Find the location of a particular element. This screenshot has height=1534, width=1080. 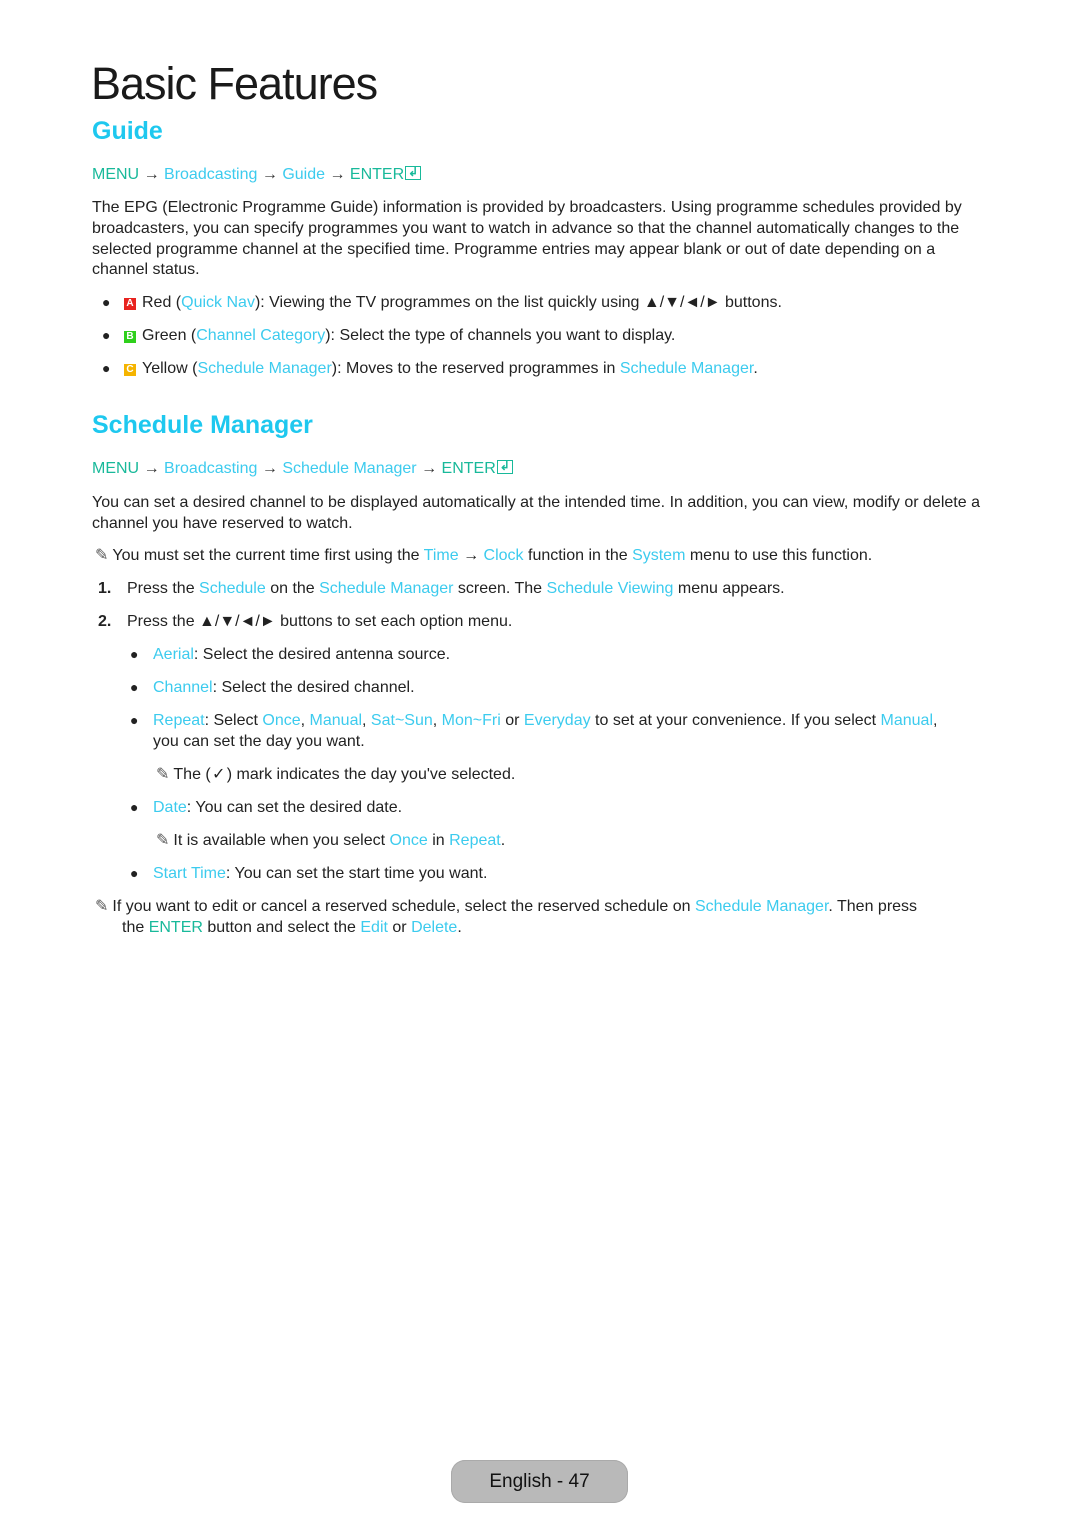

link-clock: Clock is located at coordinates (504, 555).